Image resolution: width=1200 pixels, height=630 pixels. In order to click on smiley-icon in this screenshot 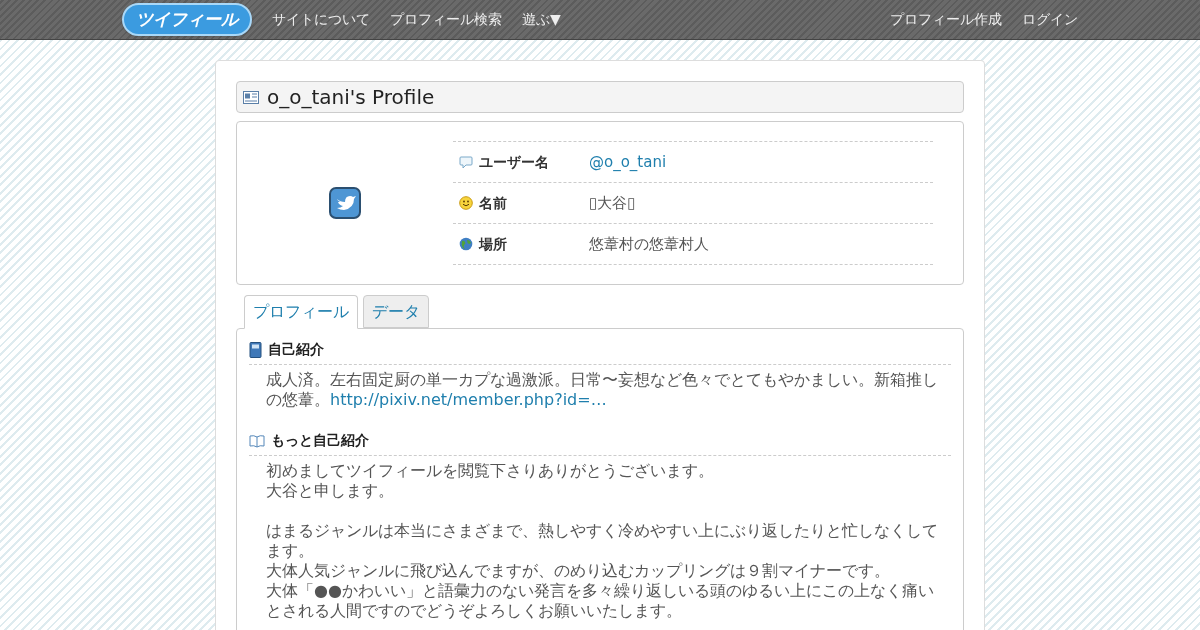, I will do `click(466, 203)`.